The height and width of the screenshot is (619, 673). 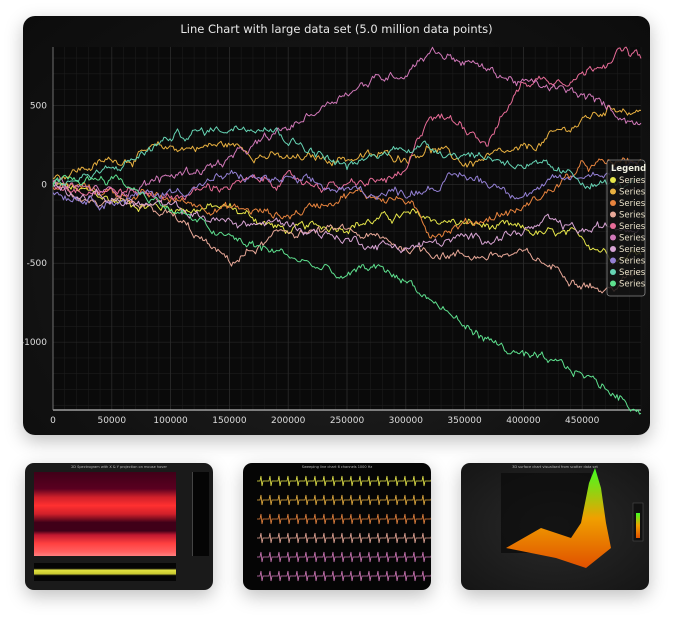 I want to click on y-tick-label: -500, so click(x=37, y=264).